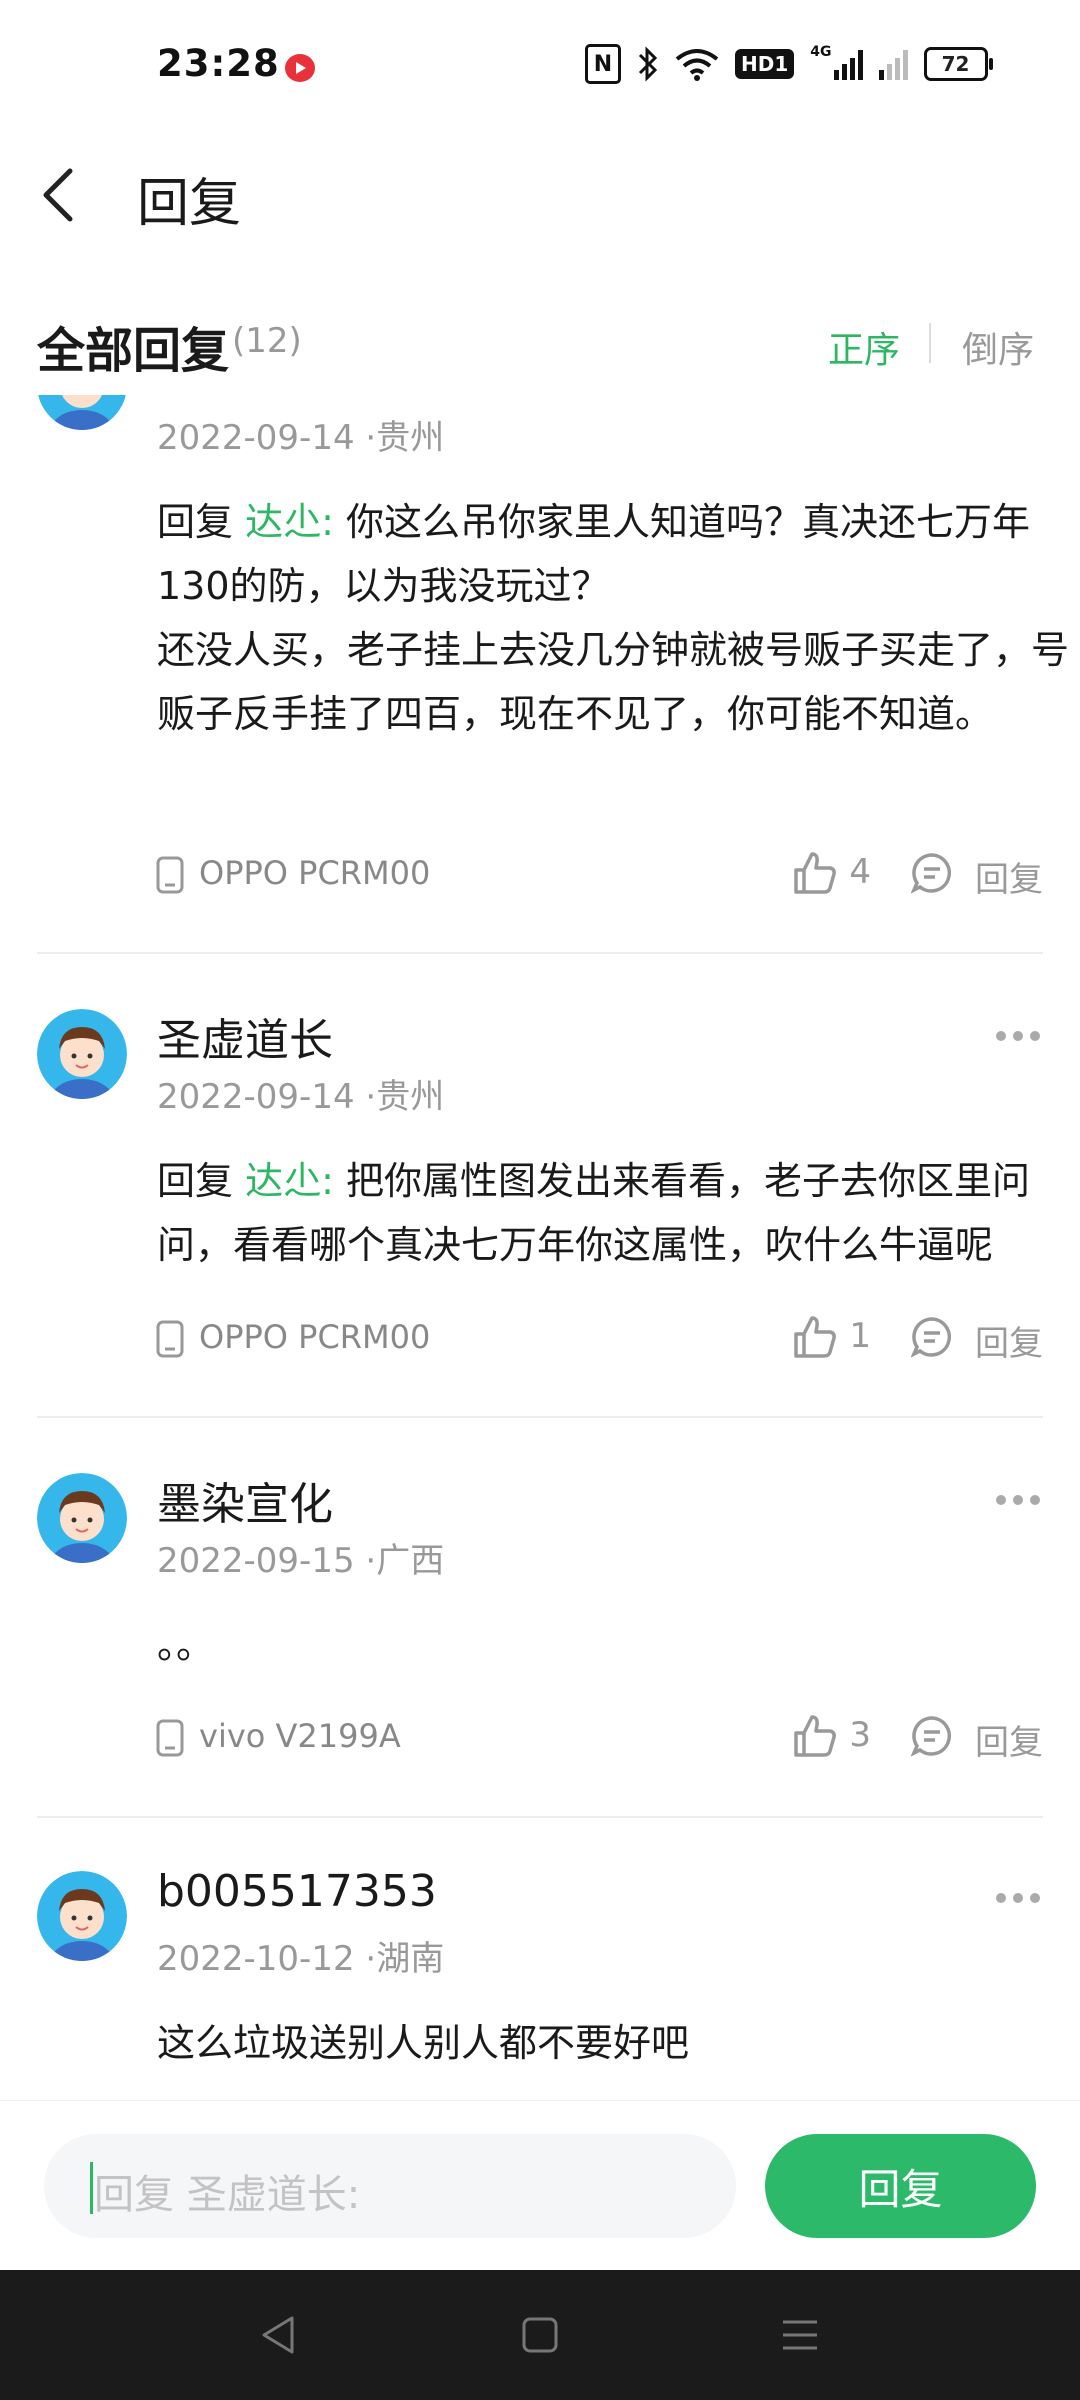  I want to click on like-count: 1, so click(860, 1336).